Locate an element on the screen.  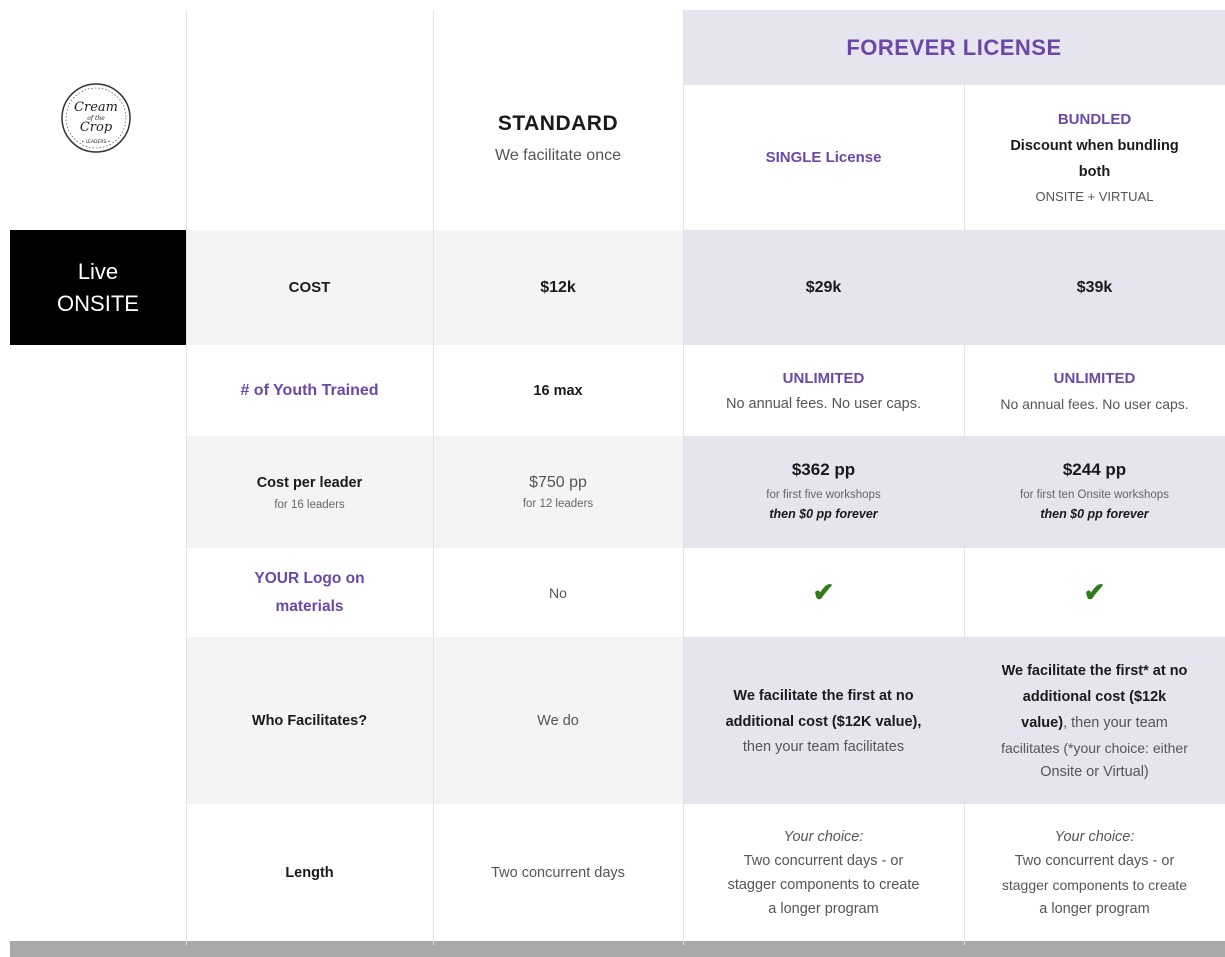
length-standard: Two concurrent days is located at coordinates (558, 872).